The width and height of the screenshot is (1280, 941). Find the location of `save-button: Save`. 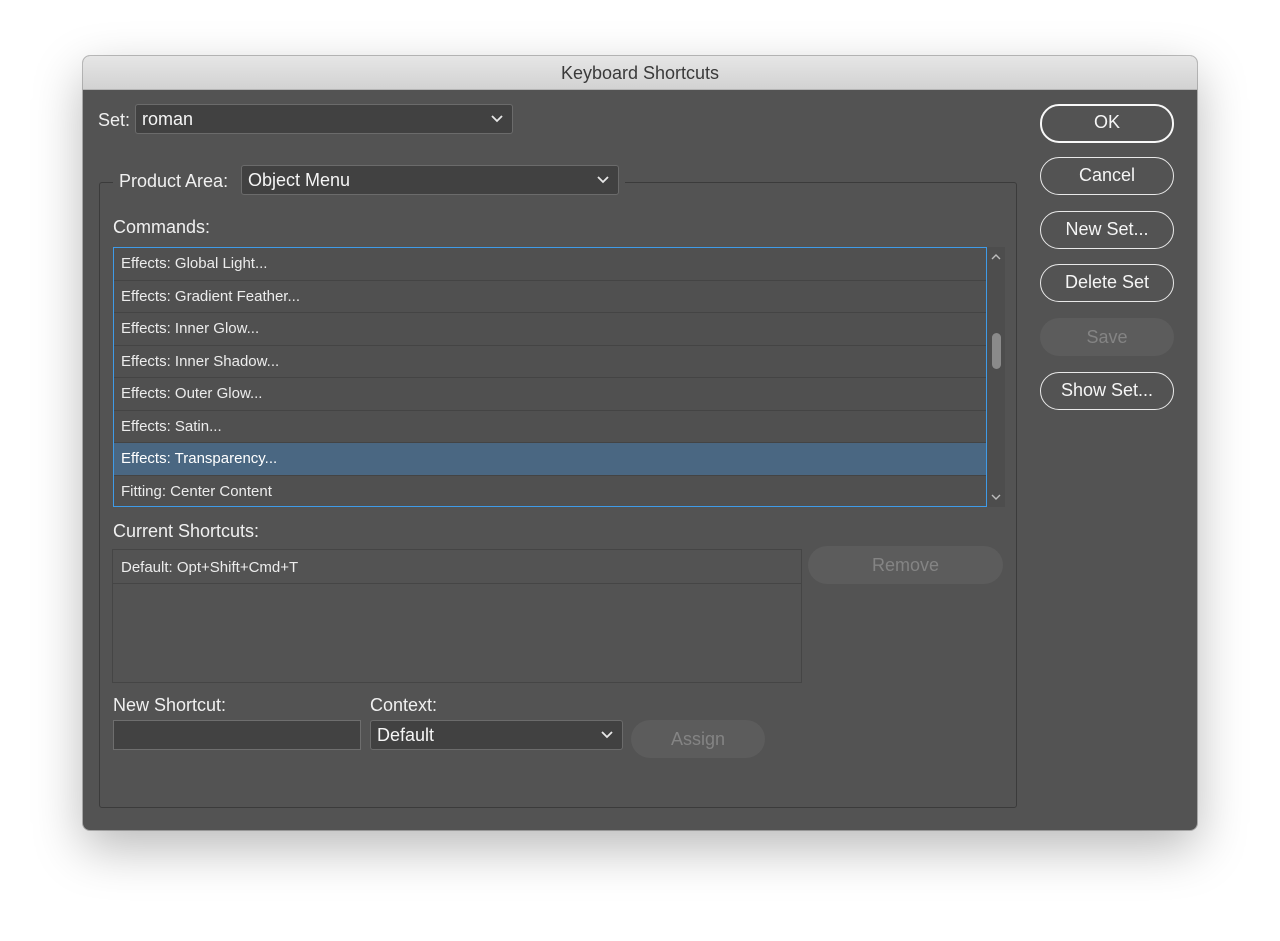

save-button: Save is located at coordinates (1107, 337).